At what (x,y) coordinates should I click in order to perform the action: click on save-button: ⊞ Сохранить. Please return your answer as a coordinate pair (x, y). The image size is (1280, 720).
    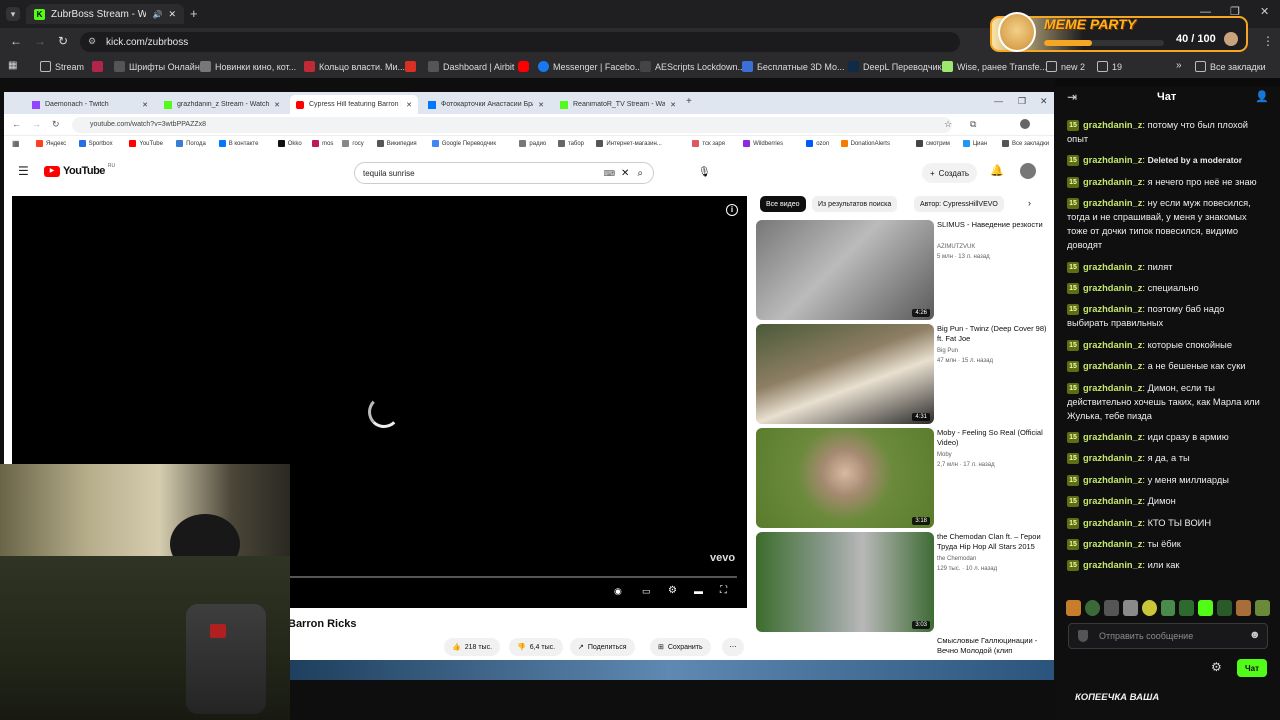
    Looking at the image, I should click on (680, 647).